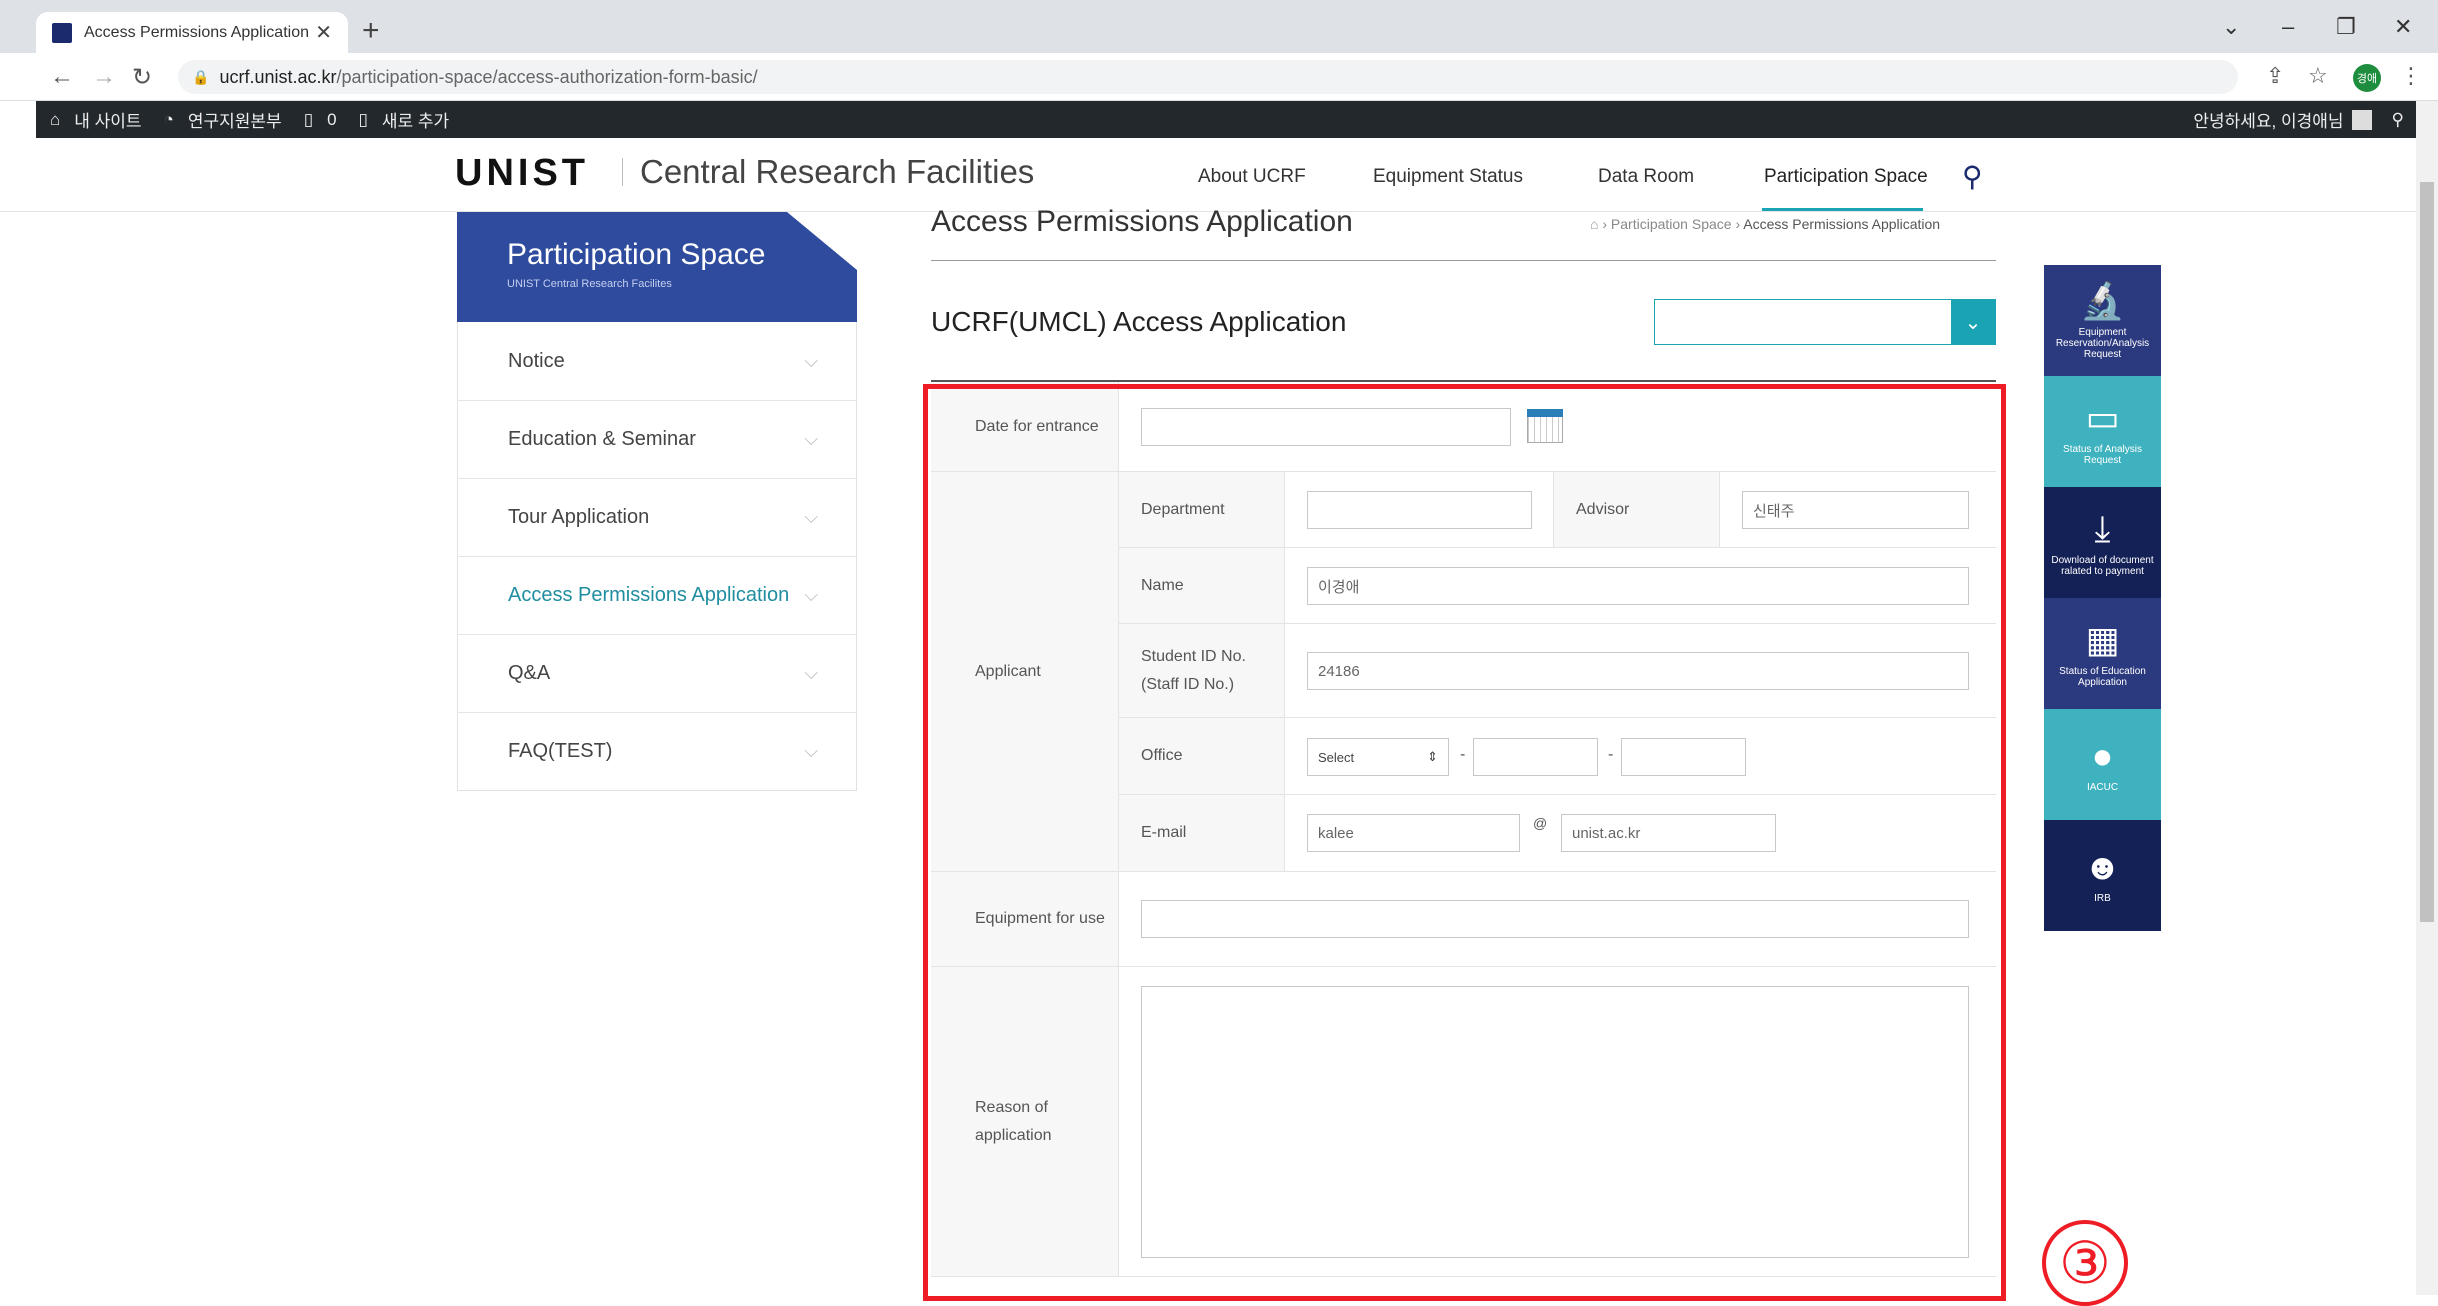  What do you see at coordinates (201, 76) in the screenshot?
I see `lock-icon: 🔒` at bounding box center [201, 76].